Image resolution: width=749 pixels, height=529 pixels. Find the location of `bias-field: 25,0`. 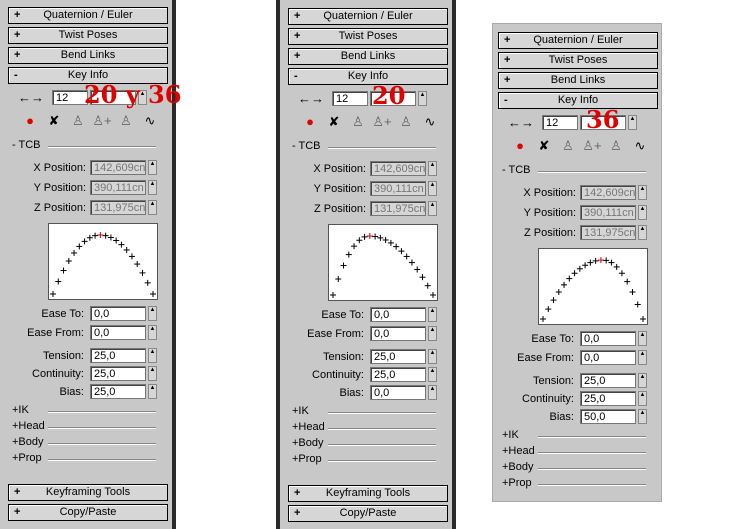

bias-field: 25,0 is located at coordinates (118, 391).